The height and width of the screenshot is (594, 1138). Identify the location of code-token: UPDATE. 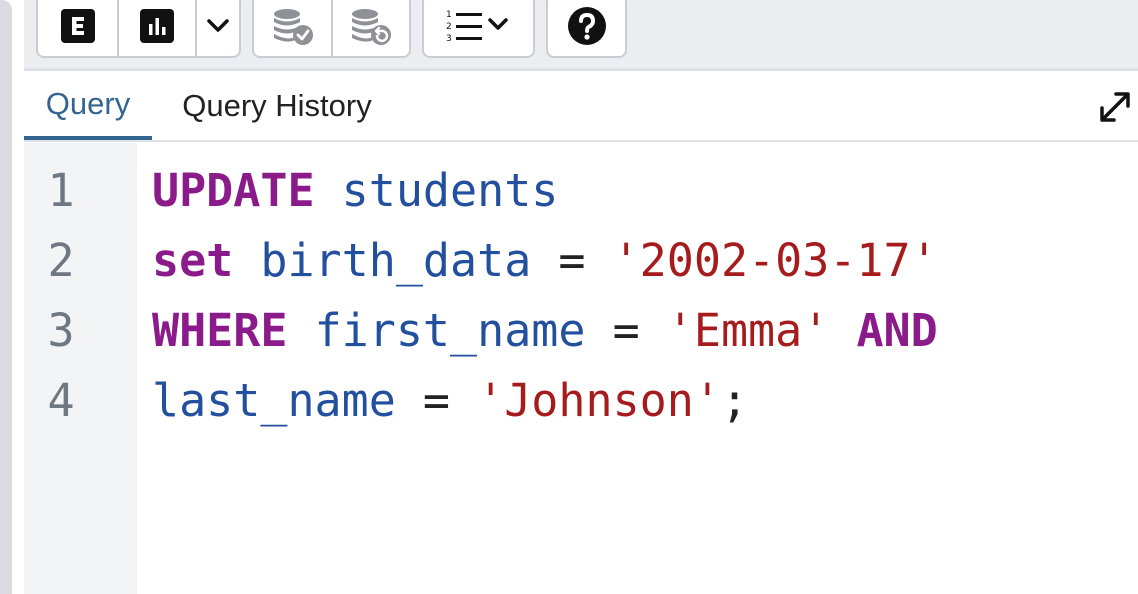
(233, 190).